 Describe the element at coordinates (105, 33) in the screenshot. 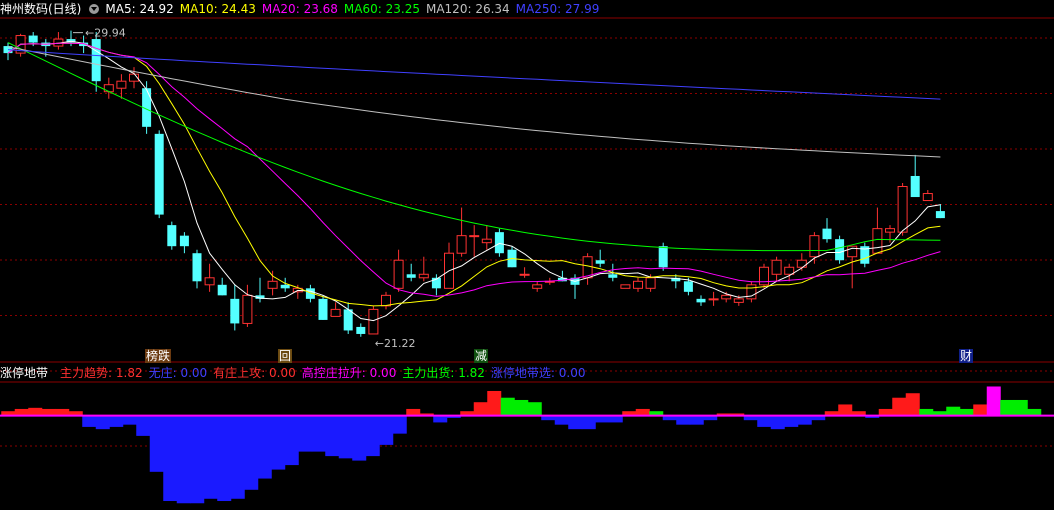

I see `high-label: ←29.94` at that location.